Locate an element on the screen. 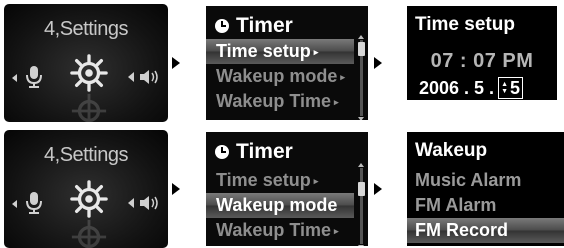 The height and width of the screenshot is (248, 564). wakeup-title: Wakeup is located at coordinates (451, 150).